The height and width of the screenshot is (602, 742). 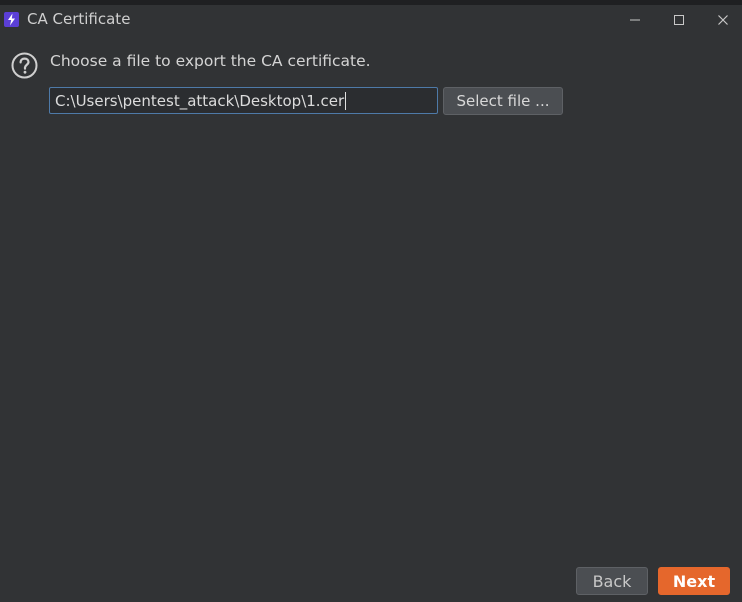 What do you see at coordinates (200, 100) in the screenshot?
I see `file-path-value: C:\Users\pentest_attack\Desktop\1.cer` at bounding box center [200, 100].